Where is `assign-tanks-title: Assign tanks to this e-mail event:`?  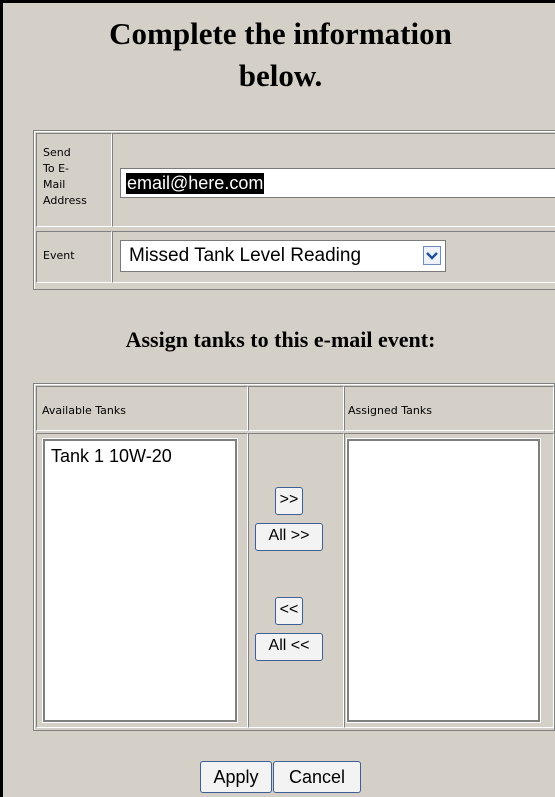
assign-tanks-title: Assign tanks to this e-mail event: is located at coordinates (280, 339).